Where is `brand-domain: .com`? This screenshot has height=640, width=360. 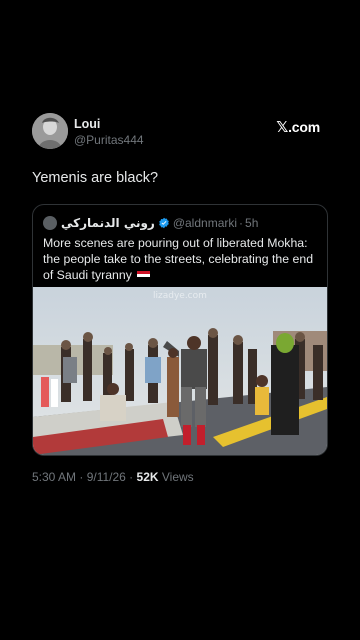 brand-domain: .com is located at coordinates (304, 127).